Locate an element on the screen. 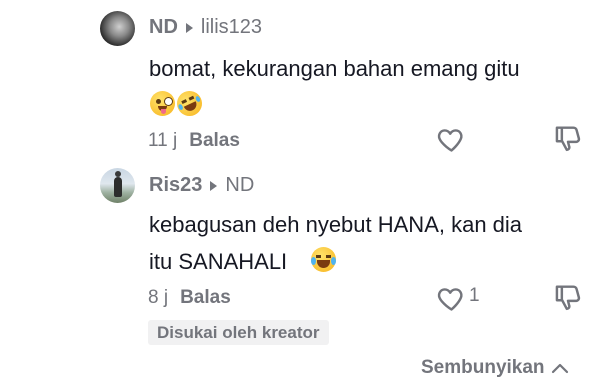 The width and height of the screenshot is (606, 379). like-count: 1 is located at coordinates (474, 295).